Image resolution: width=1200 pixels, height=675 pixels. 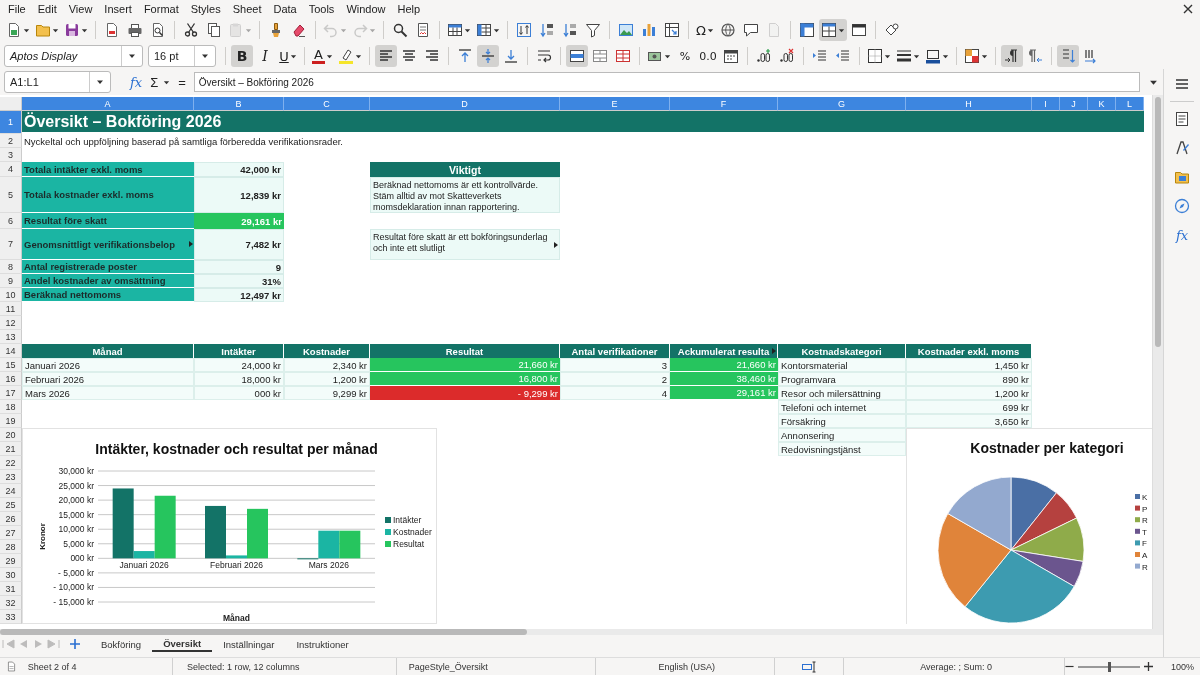 I want to click on row-header: 32, so click(x=11, y=603).